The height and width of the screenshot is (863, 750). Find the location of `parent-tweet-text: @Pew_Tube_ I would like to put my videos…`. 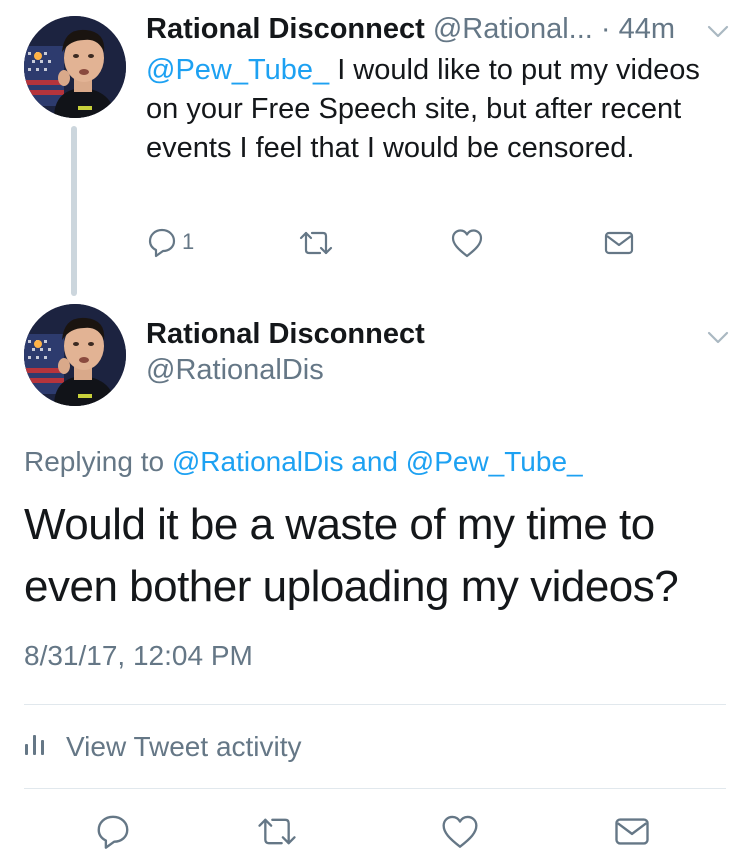

parent-tweet-text: @Pew_Tube_ I would like to put my videos… is located at coordinates (436, 109).